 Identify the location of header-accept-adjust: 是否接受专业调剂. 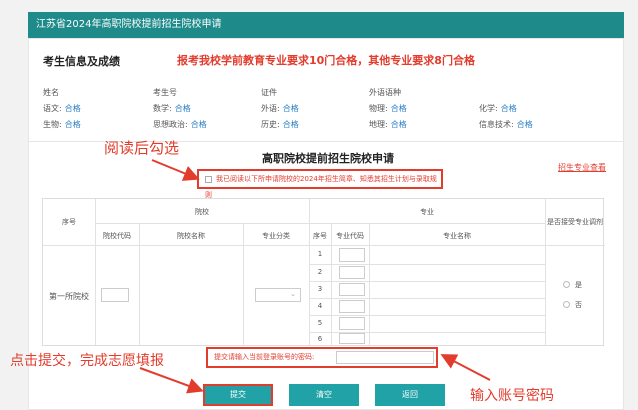
(575, 222).